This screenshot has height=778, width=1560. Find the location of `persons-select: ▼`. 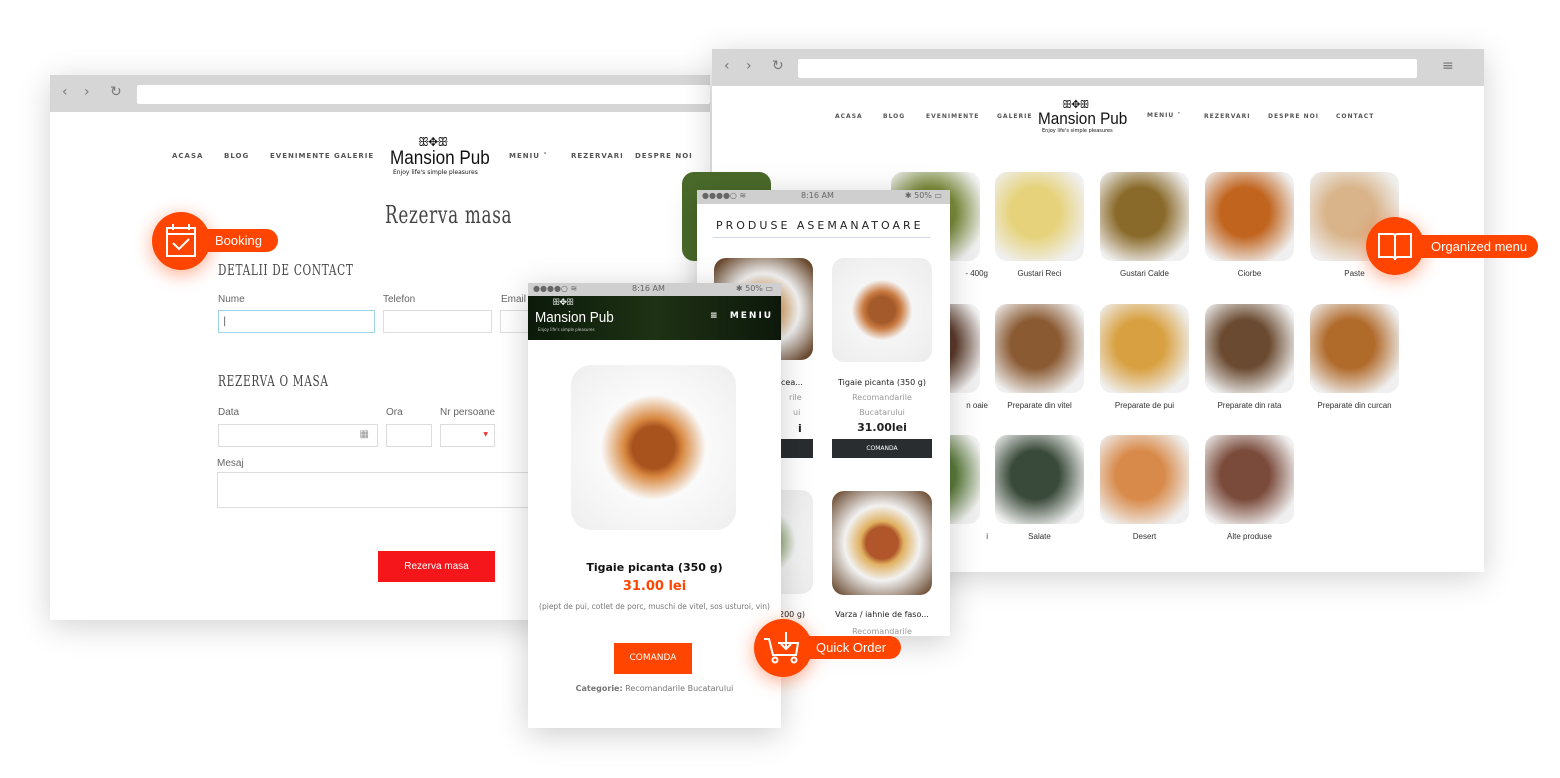

persons-select: ▼ is located at coordinates (467, 435).